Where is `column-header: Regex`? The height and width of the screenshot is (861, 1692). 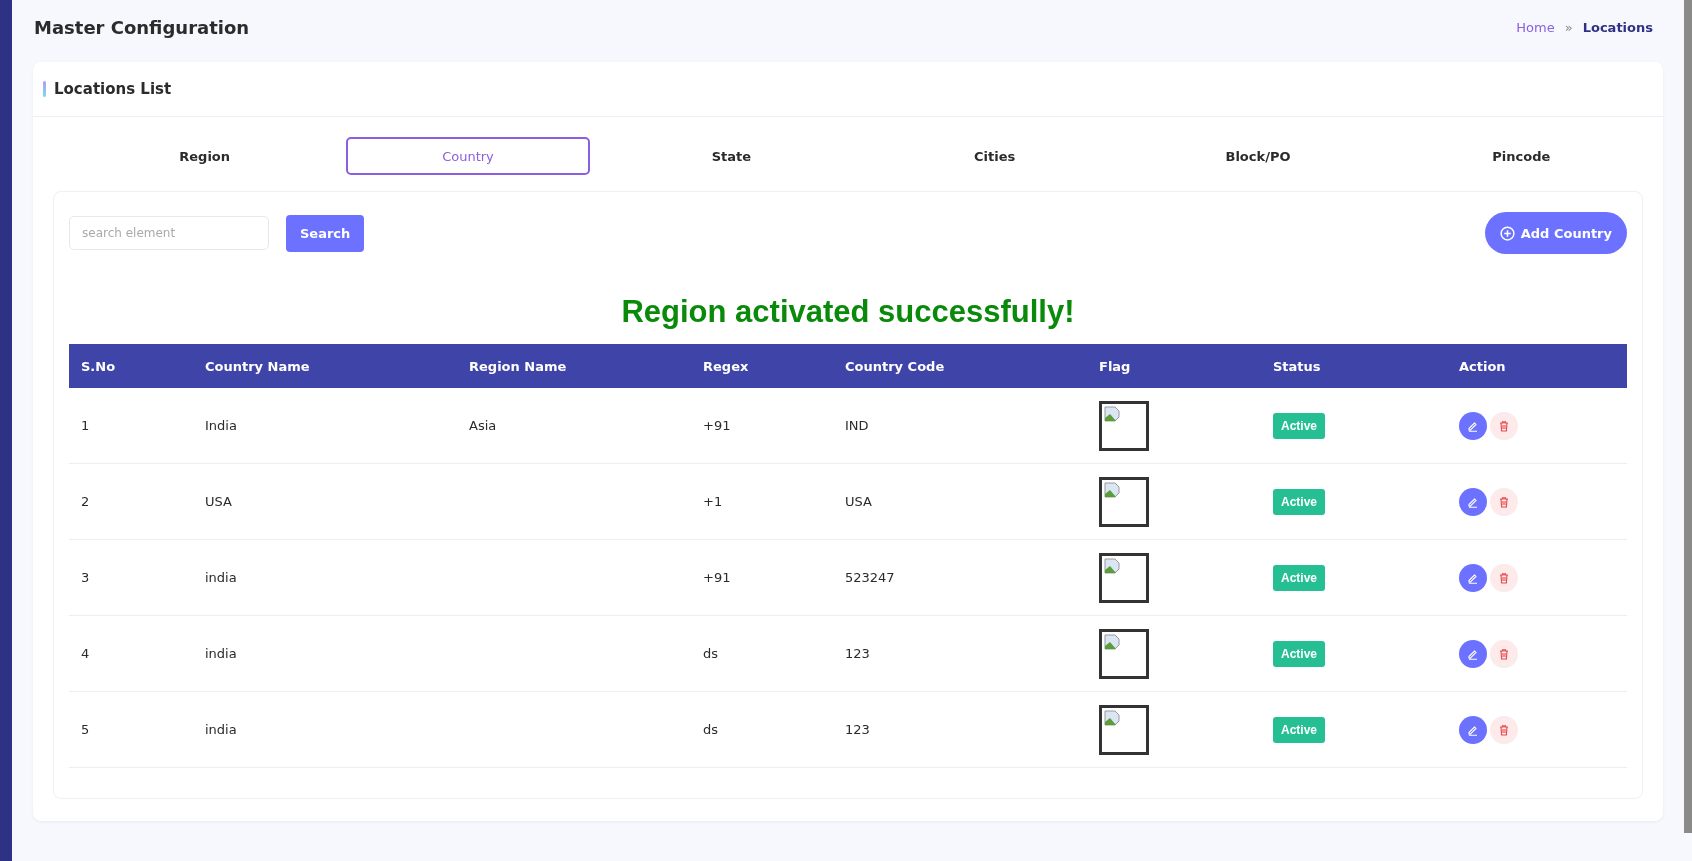
column-header: Regex is located at coordinates (726, 366).